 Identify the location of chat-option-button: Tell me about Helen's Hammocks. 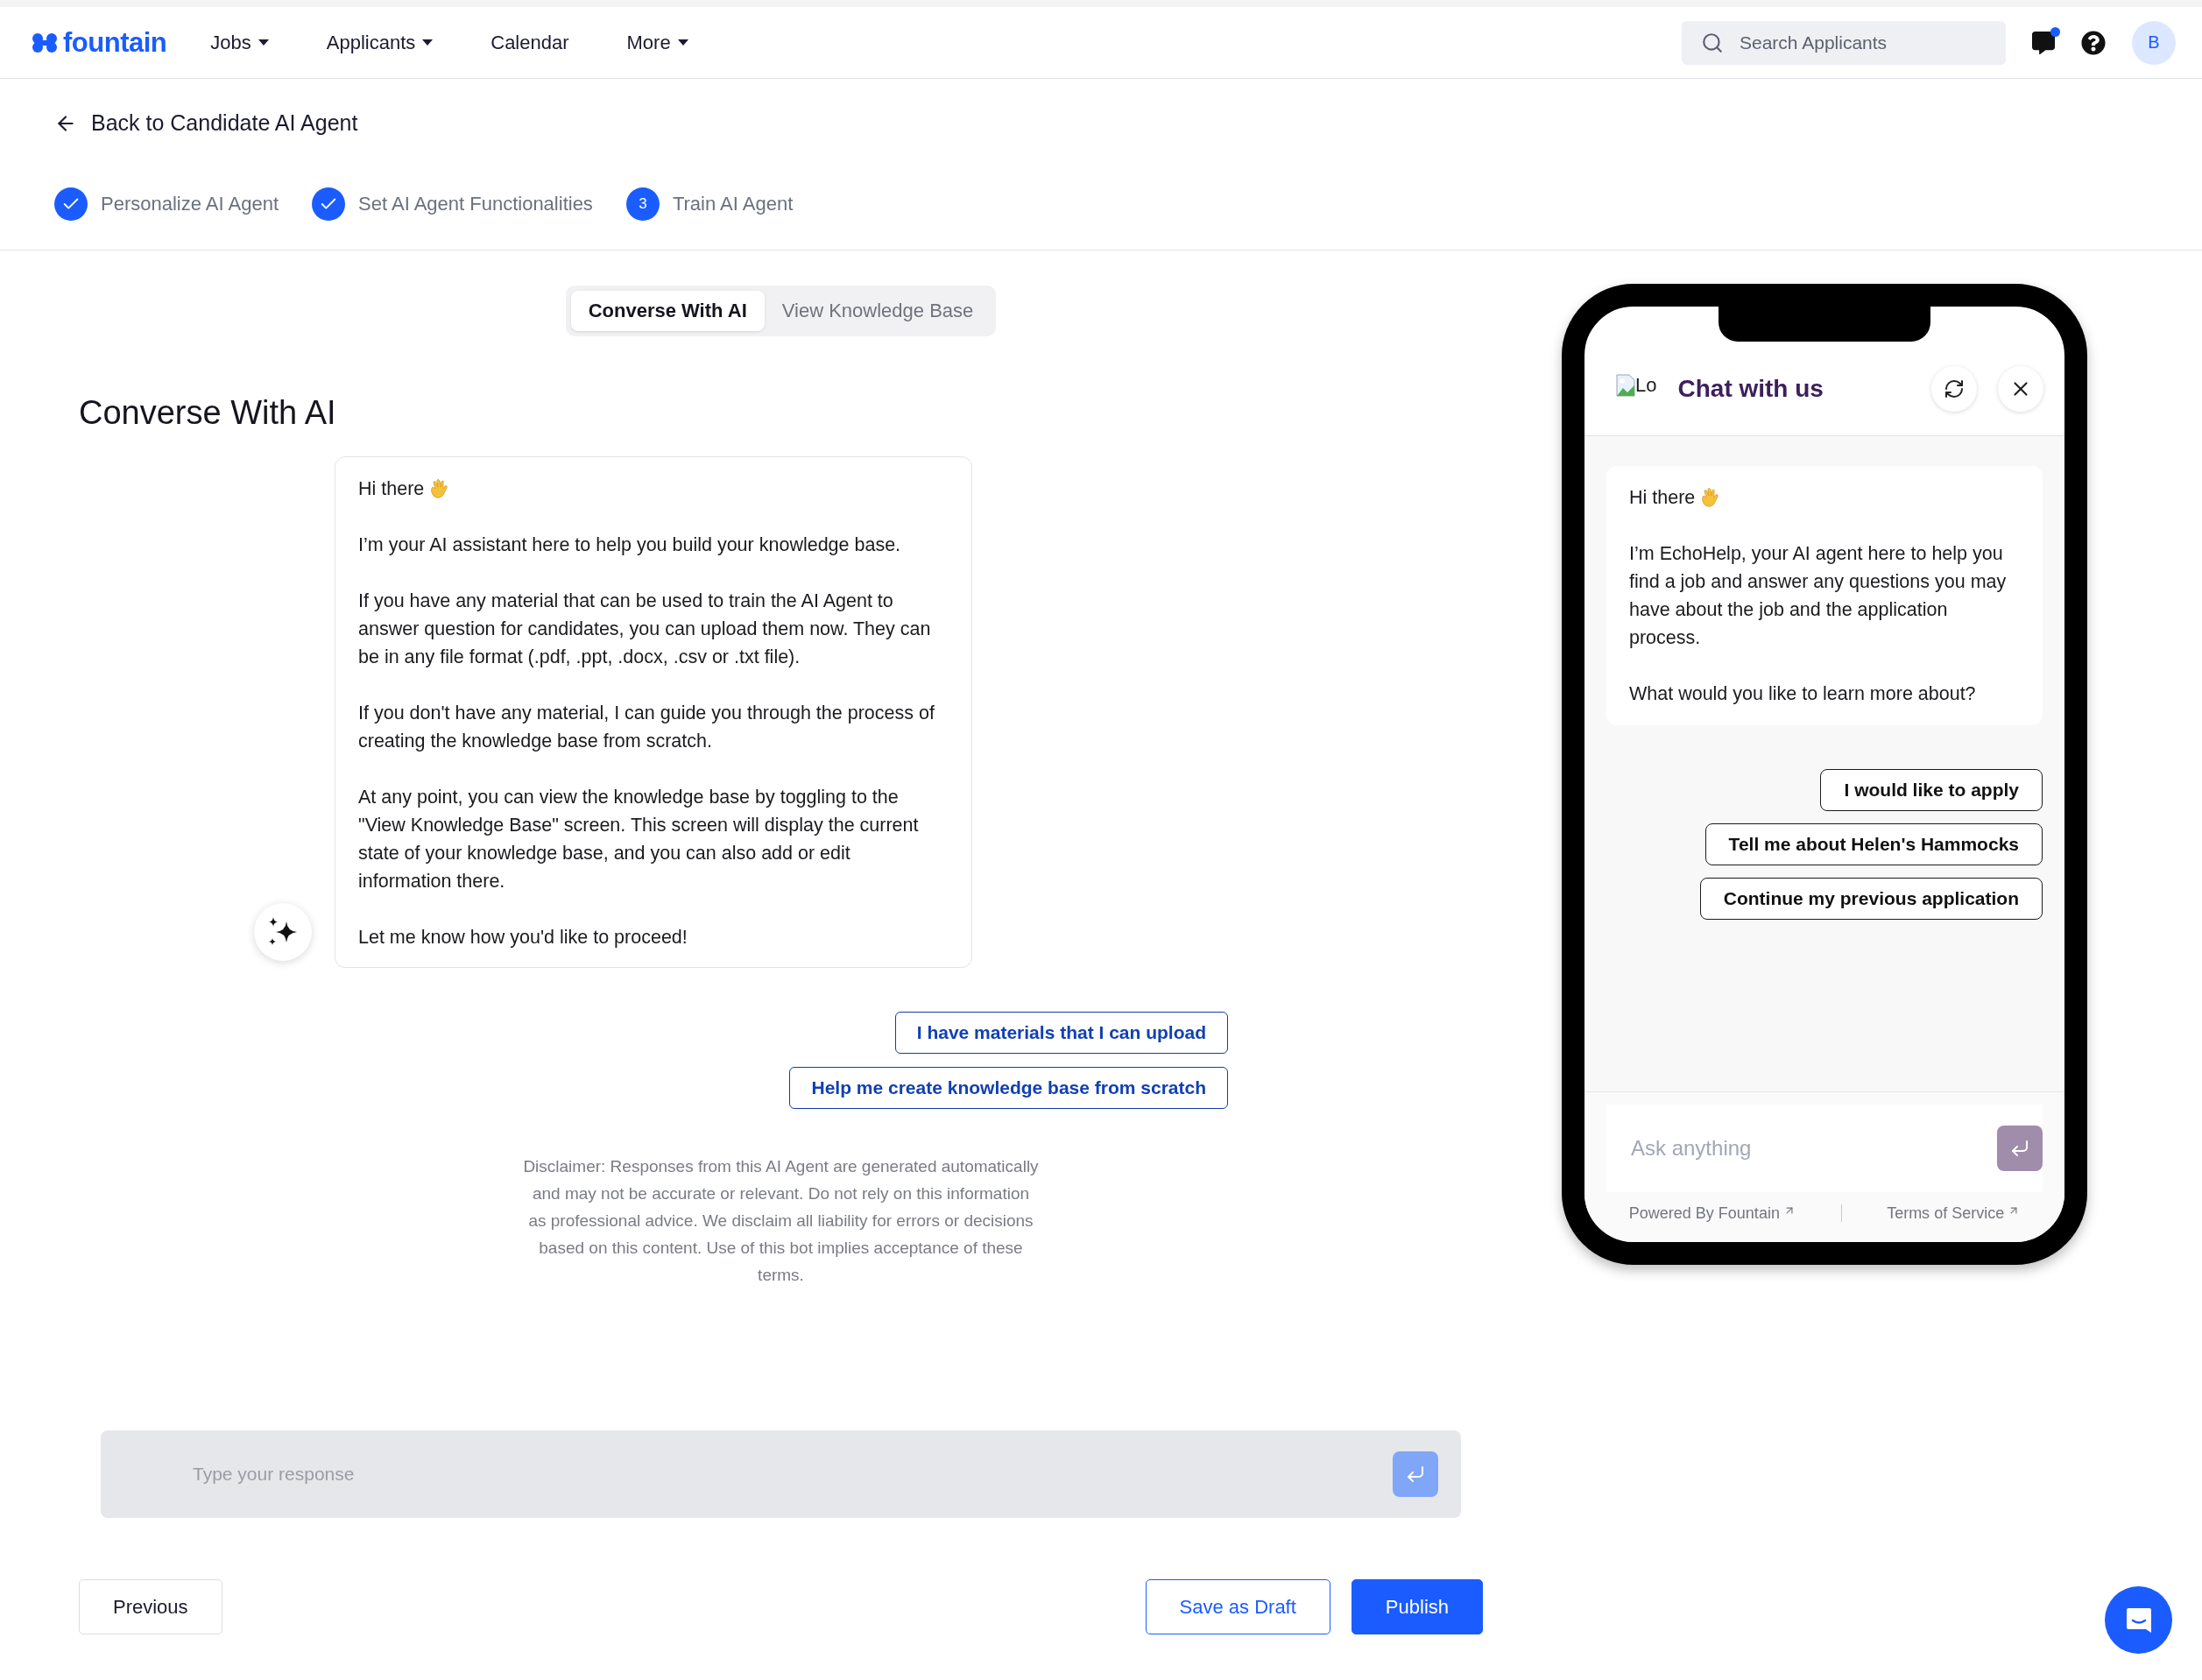
(1873, 843).